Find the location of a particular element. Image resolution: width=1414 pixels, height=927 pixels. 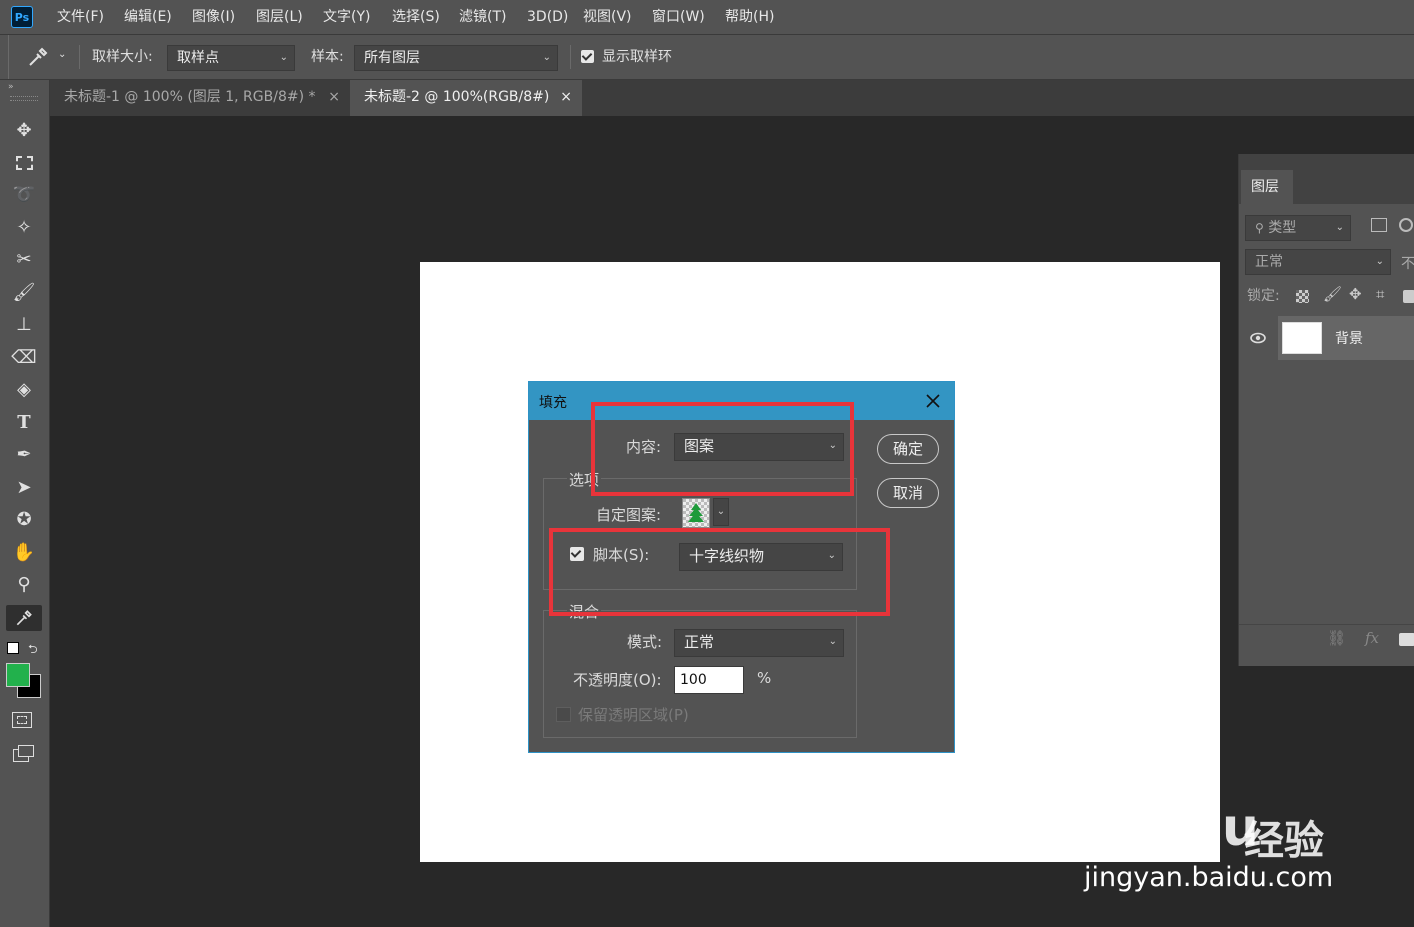

watermark-site: jingyan.baidu.com is located at coordinates (1209, 877).